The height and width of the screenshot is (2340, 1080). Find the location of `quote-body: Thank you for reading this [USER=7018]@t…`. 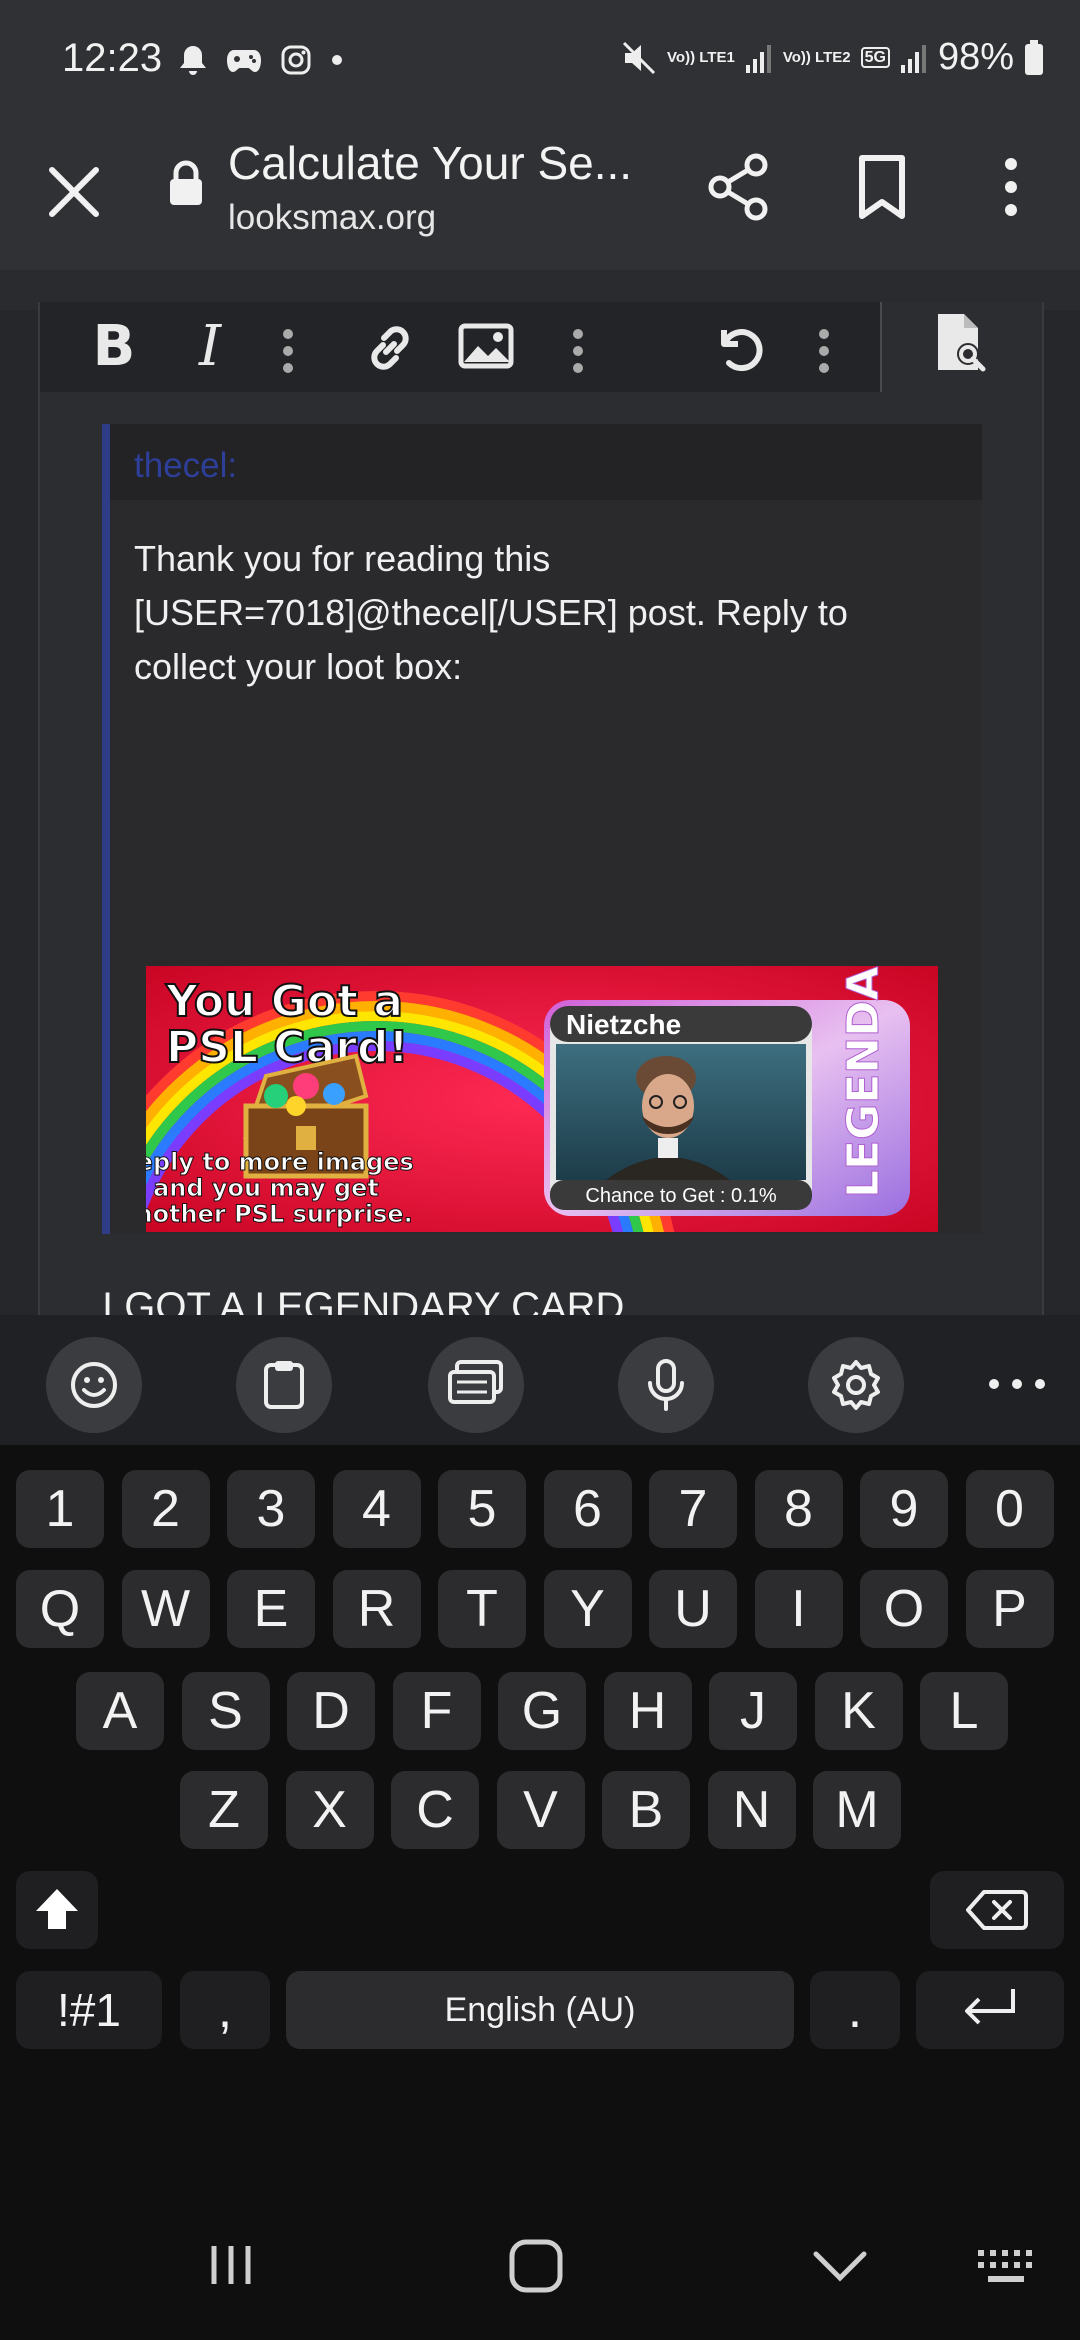

quote-body: Thank you for reading this [USER=7018]@t… is located at coordinates (491, 612).